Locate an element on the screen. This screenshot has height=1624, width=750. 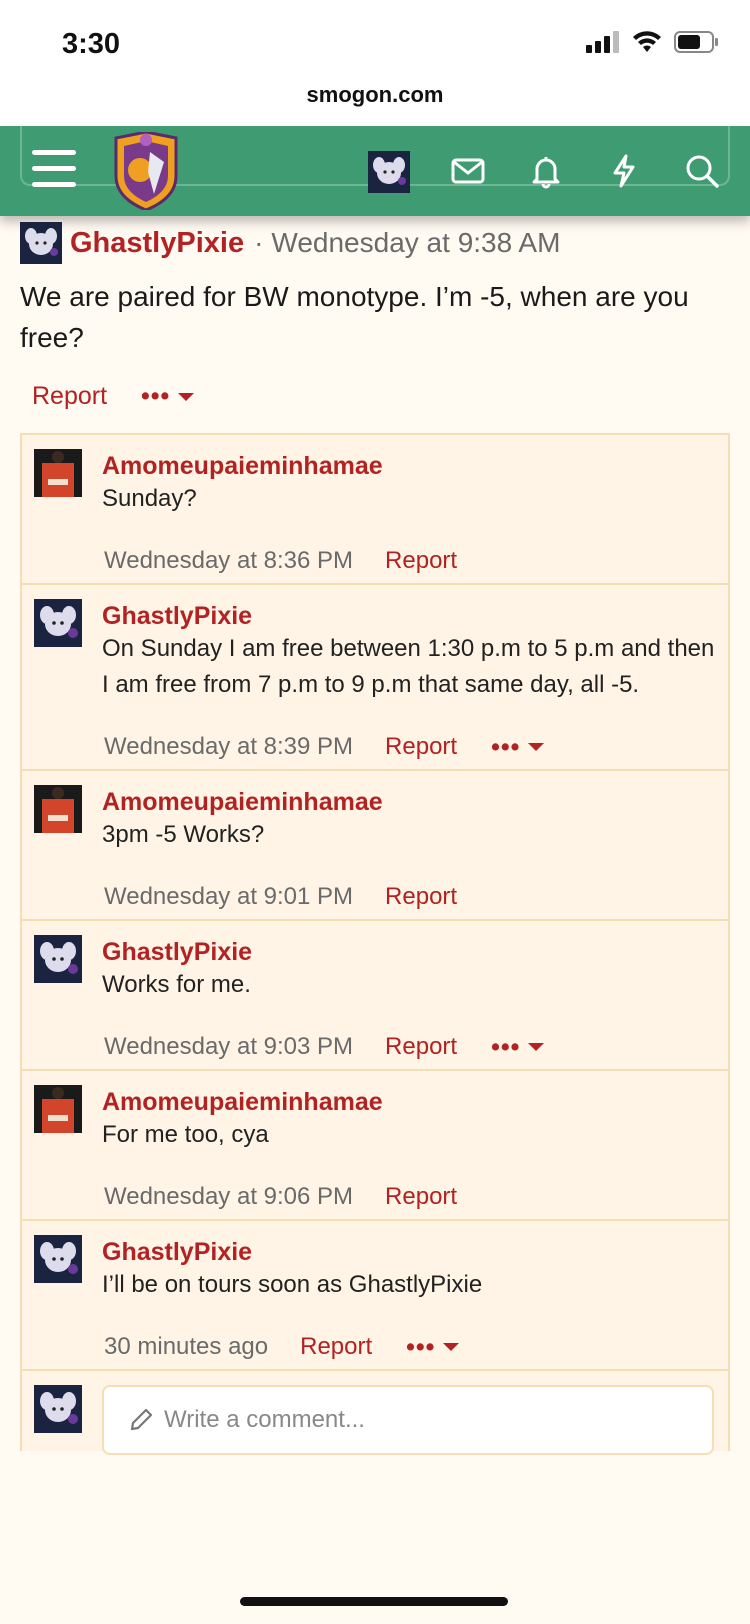
comment-text: Sunday? is located at coordinates (149, 498).